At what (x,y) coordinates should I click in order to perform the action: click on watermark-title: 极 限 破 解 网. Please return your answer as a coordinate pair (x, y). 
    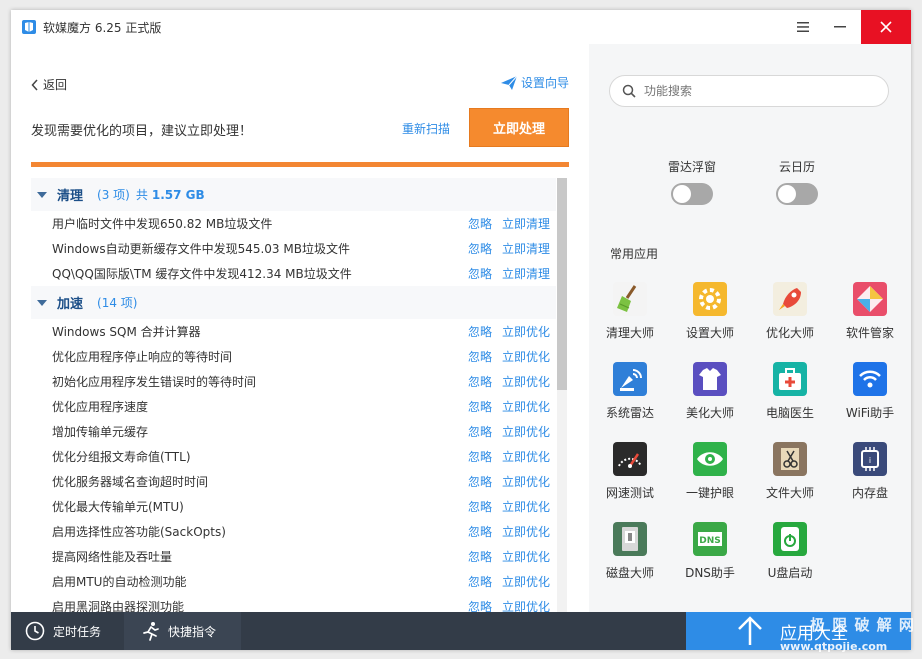
    Looking at the image, I should click on (862, 625).